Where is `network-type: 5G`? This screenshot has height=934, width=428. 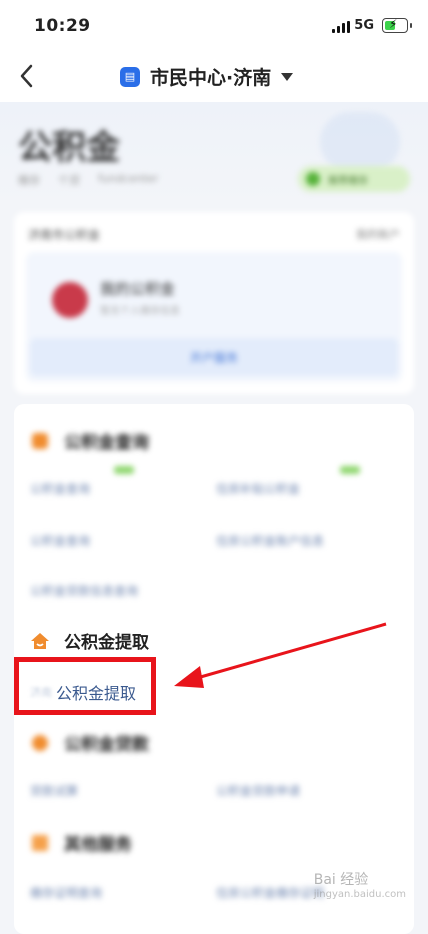
network-type: 5G is located at coordinates (364, 25).